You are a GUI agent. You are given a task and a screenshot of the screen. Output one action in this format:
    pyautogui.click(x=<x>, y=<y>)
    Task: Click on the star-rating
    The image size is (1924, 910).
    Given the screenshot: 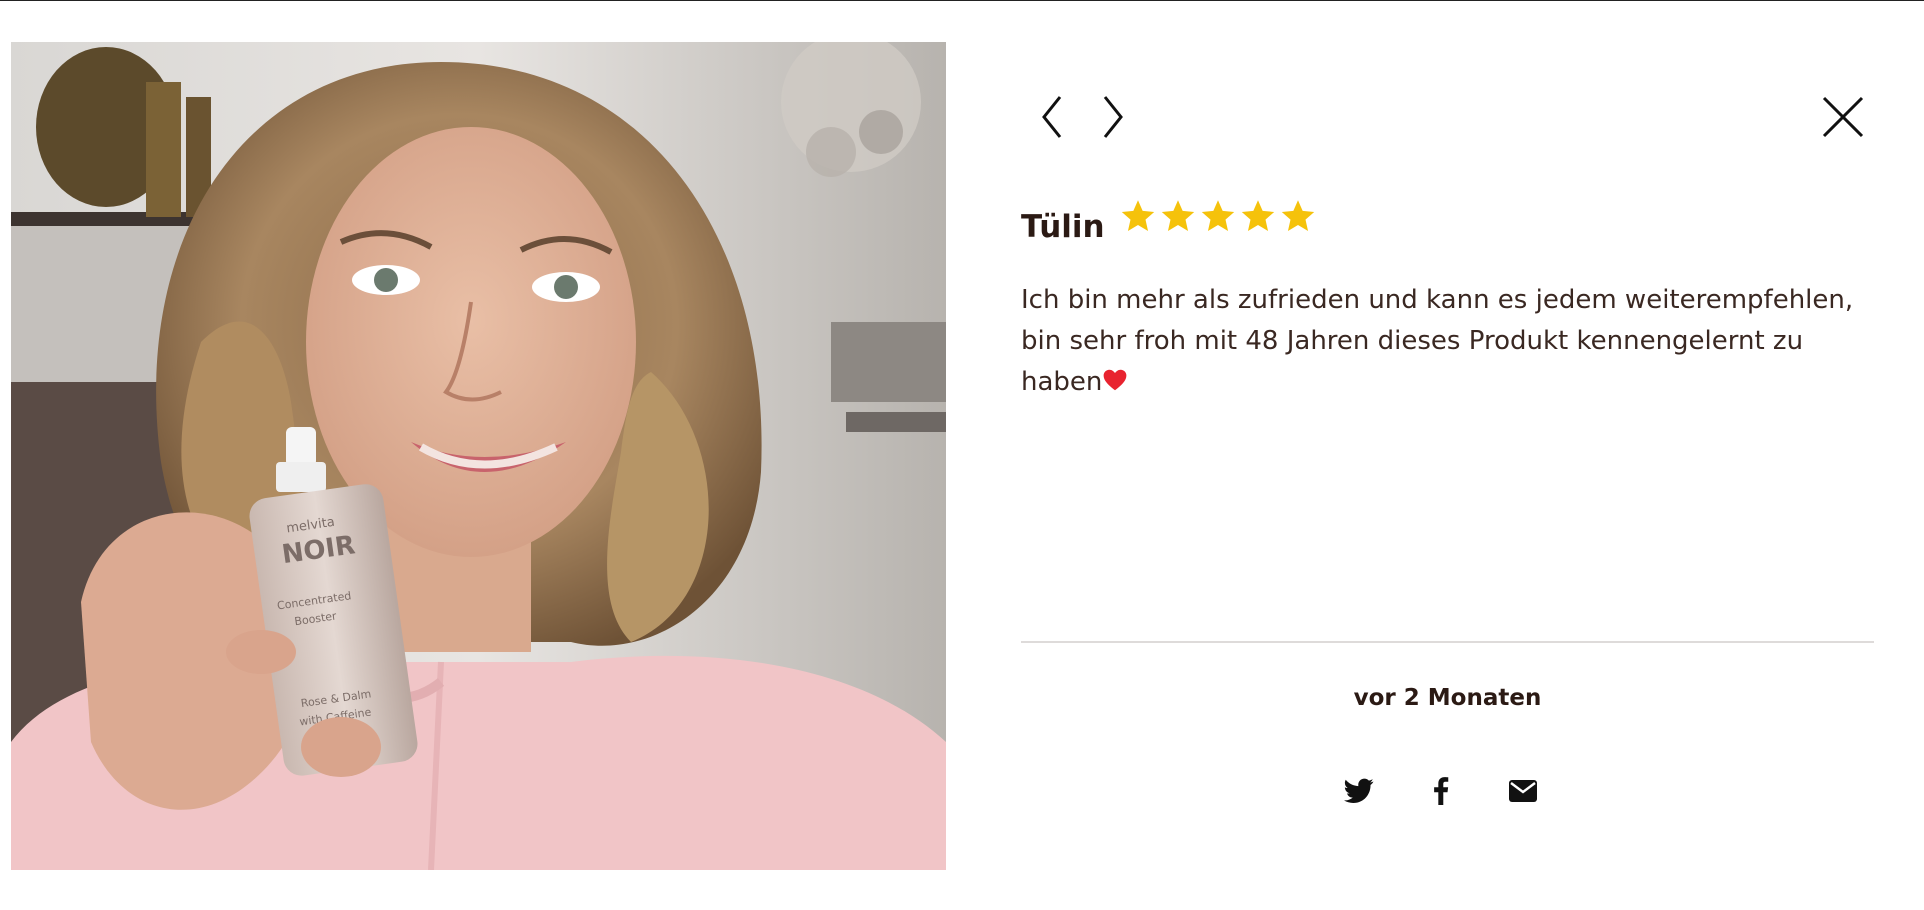 What is the action you would take?
    pyautogui.click(x=1218, y=216)
    